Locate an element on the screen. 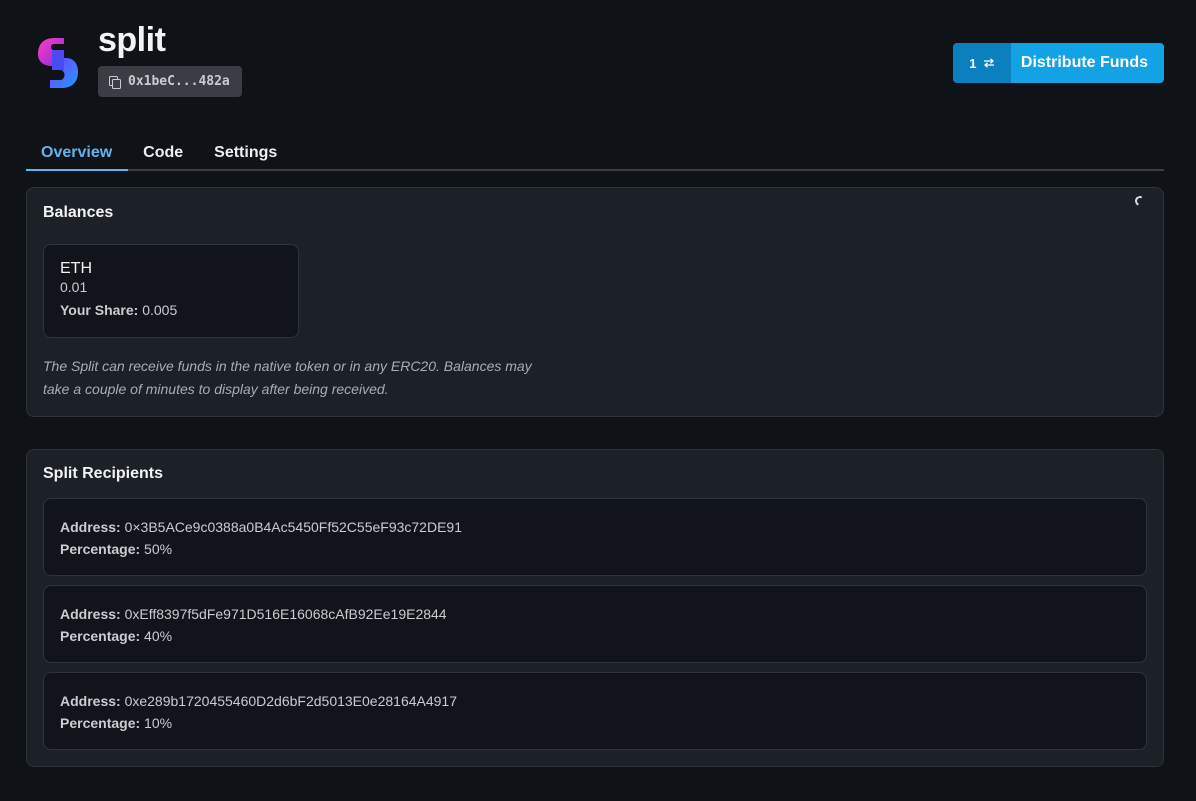 This screenshot has height=801, width=1196. address-short: 0x1beC...482a is located at coordinates (179, 81).